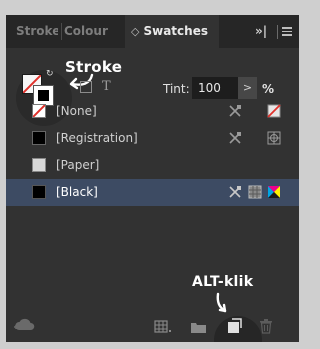 The height and width of the screenshot is (349, 320). I want to click on swap-fill-stroke-icon: ↻, so click(50, 74).